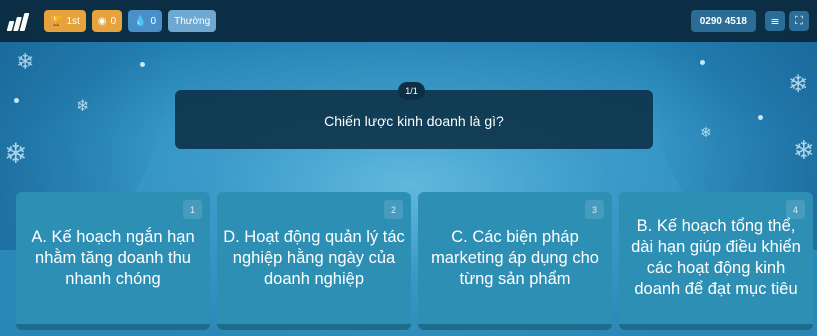  I want to click on answer-number: 2, so click(393, 209).